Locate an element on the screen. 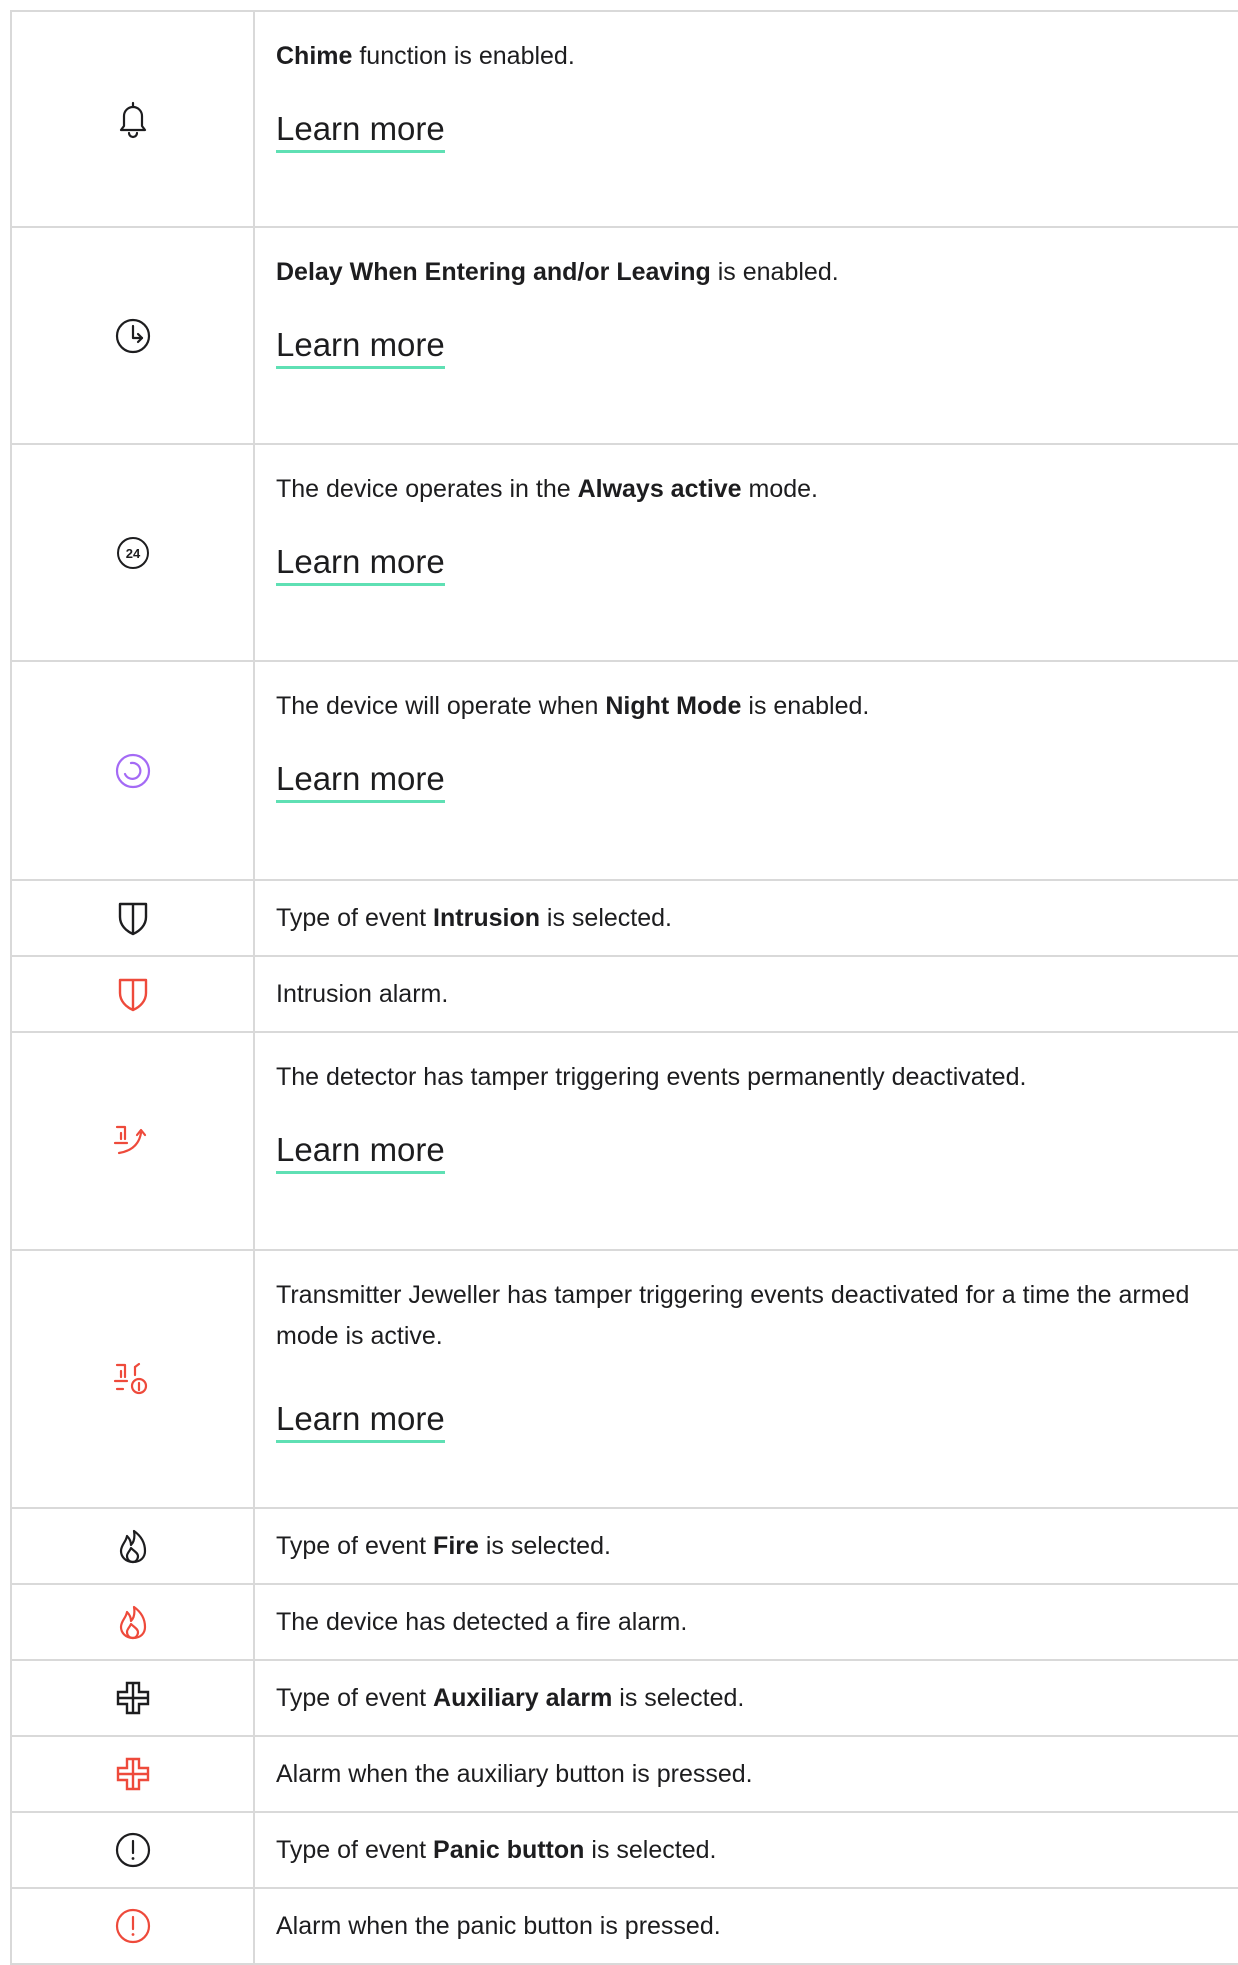 The height and width of the screenshot is (1965, 1238). shield-alarm-icon is located at coordinates (133, 994).